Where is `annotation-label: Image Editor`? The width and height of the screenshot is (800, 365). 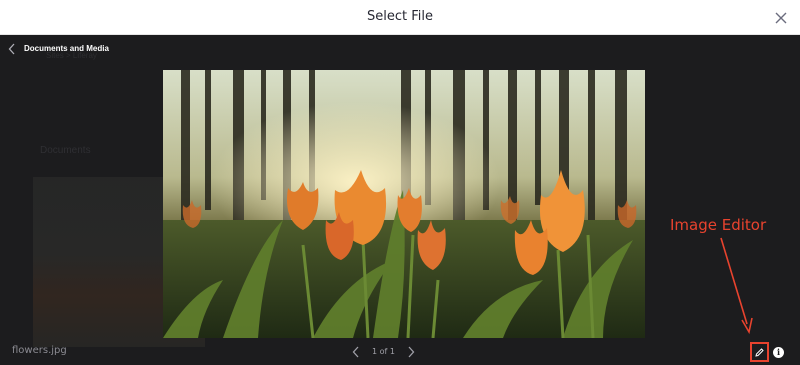
annotation-label: Image Editor is located at coordinates (718, 225).